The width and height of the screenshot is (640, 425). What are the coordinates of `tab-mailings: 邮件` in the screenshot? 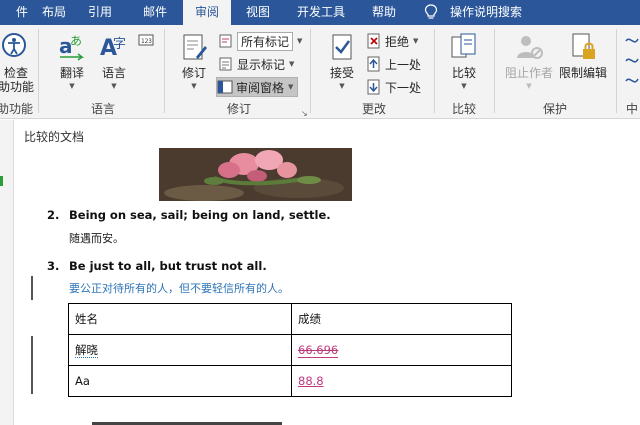 It's located at (155, 12).